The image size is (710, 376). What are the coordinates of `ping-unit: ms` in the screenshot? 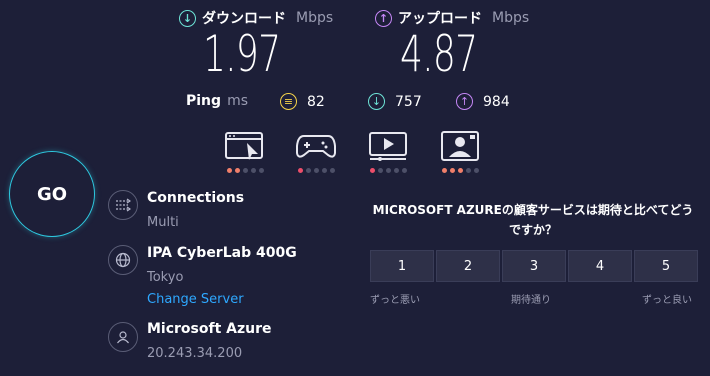 It's located at (237, 101).